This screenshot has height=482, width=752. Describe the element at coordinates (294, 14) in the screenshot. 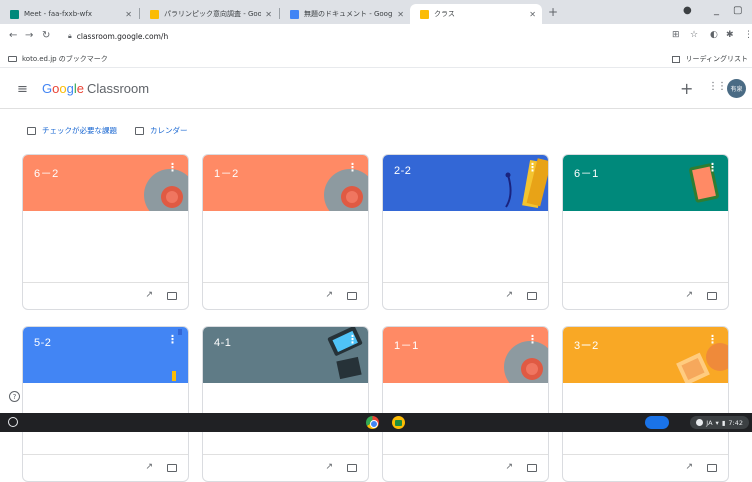

I see `docs-icon` at that location.